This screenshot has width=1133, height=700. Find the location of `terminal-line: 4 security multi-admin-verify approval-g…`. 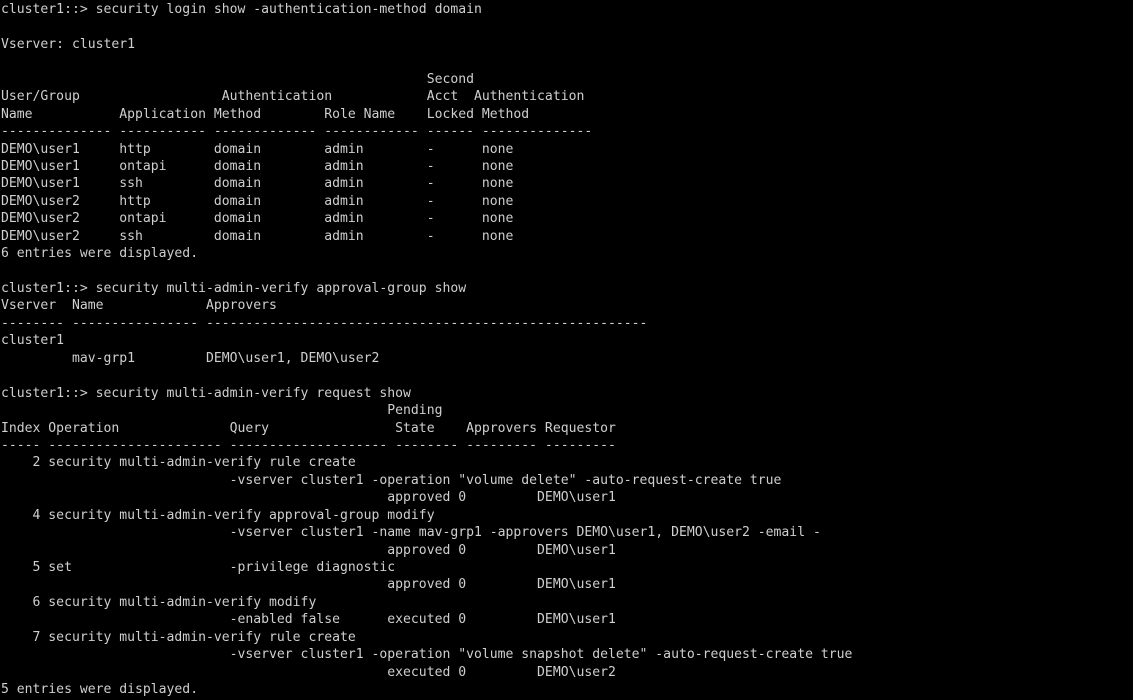

terminal-line: 4 security multi-admin-verify approval-g… is located at coordinates (218, 515).